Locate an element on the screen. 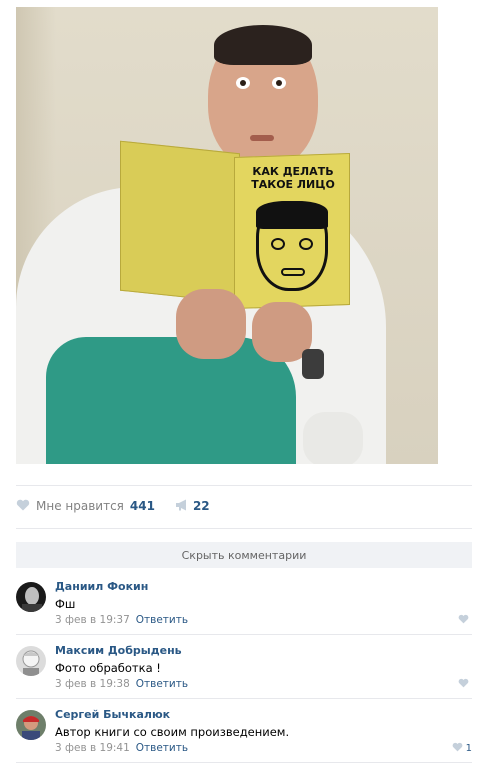 The width and height of the screenshot is (492, 767). comment-text: Фото обработка ! is located at coordinates (108, 668).